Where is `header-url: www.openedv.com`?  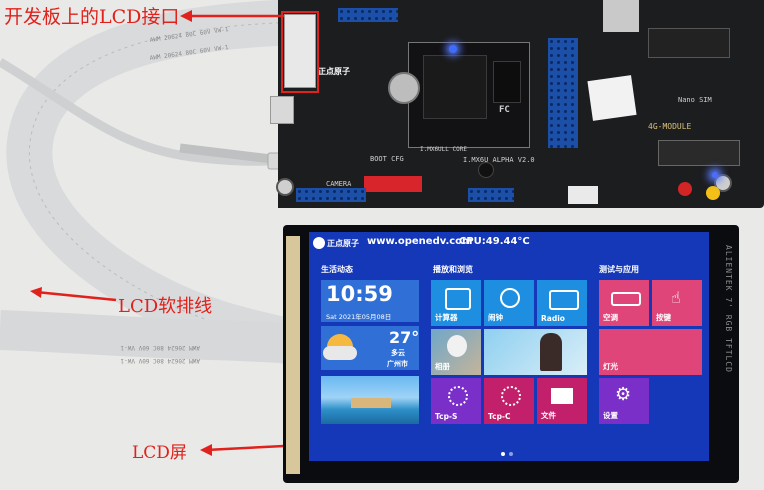 header-url: www.openedv.com is located at coordinates (420, 241).